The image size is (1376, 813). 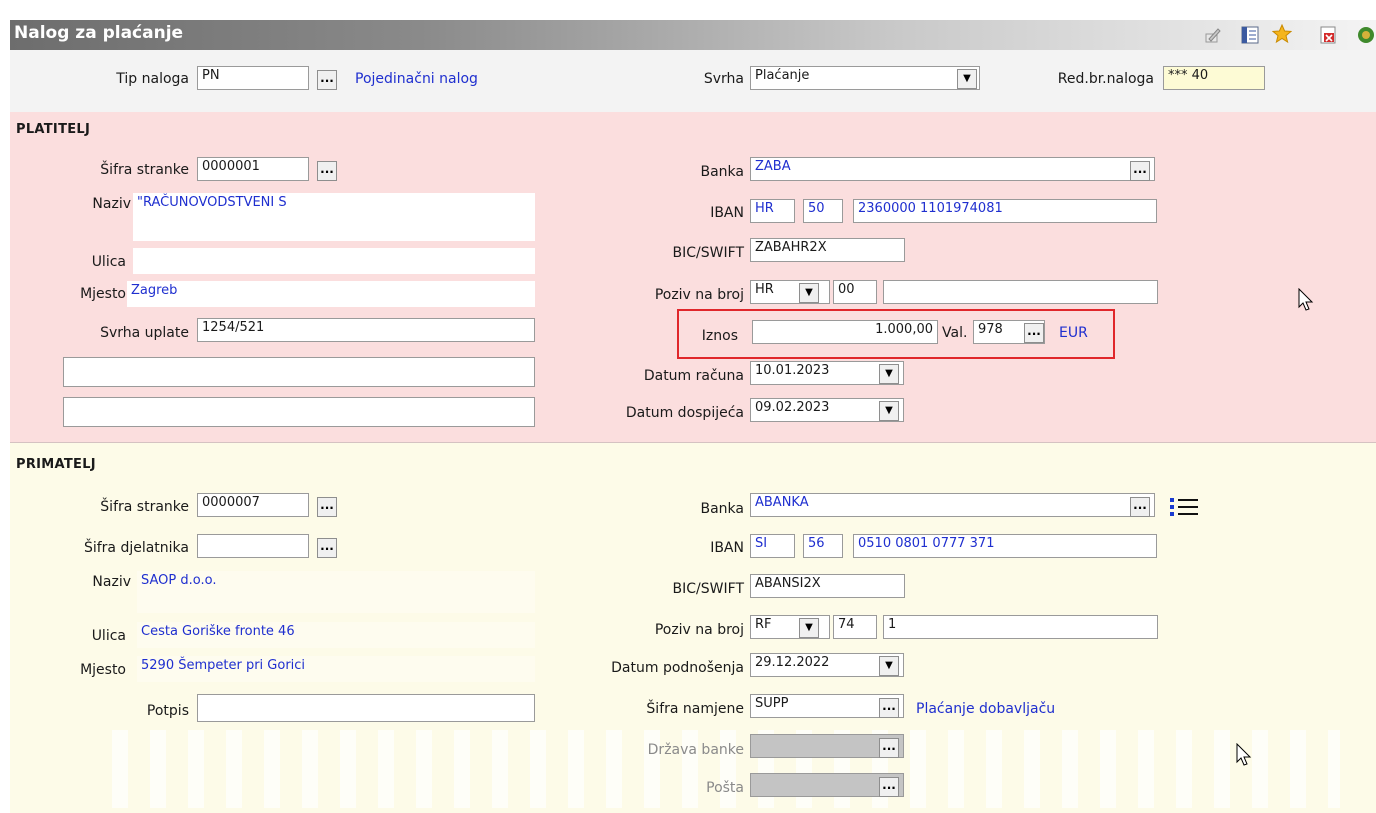 What do you see at coordinates (144, 507) in the screenshot?
I see `payee-sifra-stranke-label: Šifra stranke` at bounding box center [144, 507].